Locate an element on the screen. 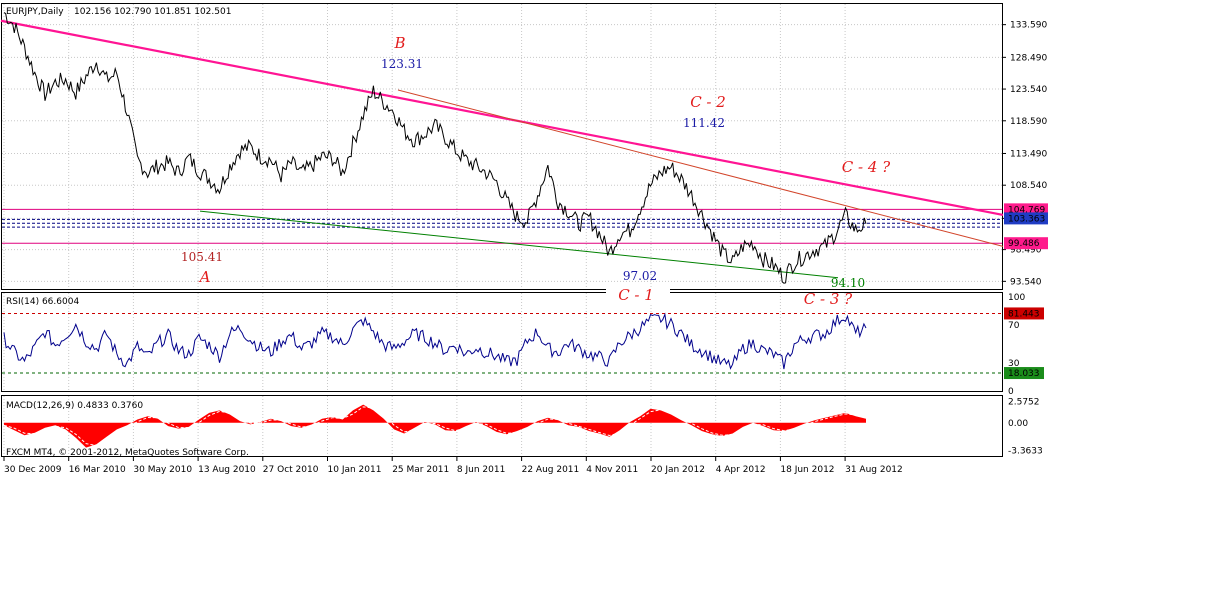 The height and width of the screenshot is (602, 1206). wave-label: C - 2 is located at coordinates (708, 102).